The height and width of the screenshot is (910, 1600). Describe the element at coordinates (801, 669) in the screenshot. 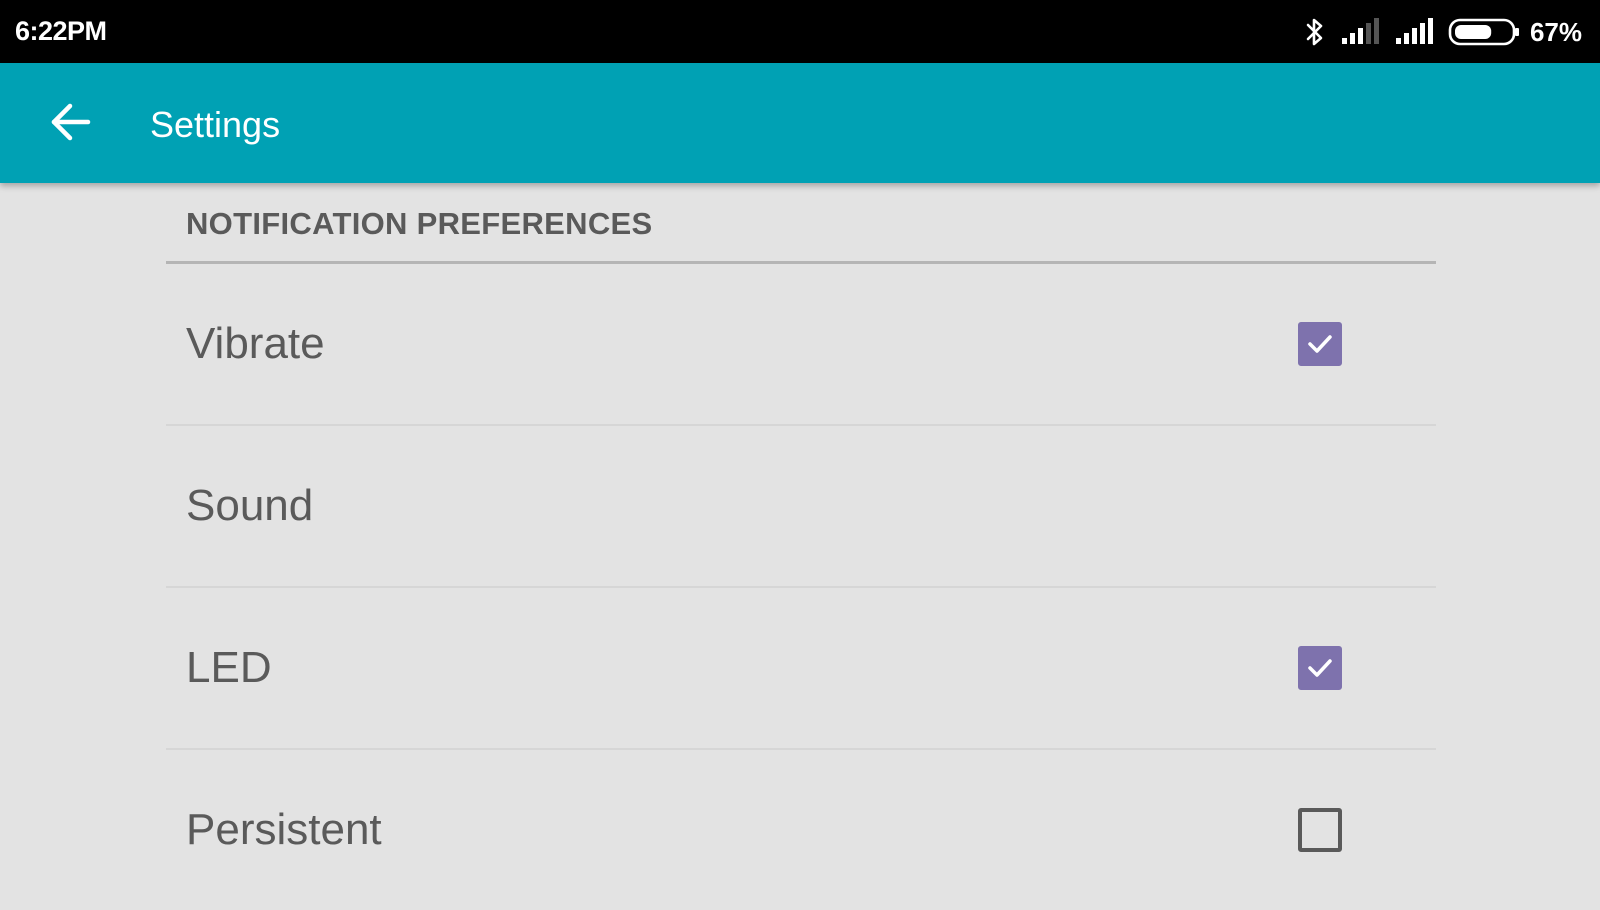

I see `preference-row-led: LED` at that location.